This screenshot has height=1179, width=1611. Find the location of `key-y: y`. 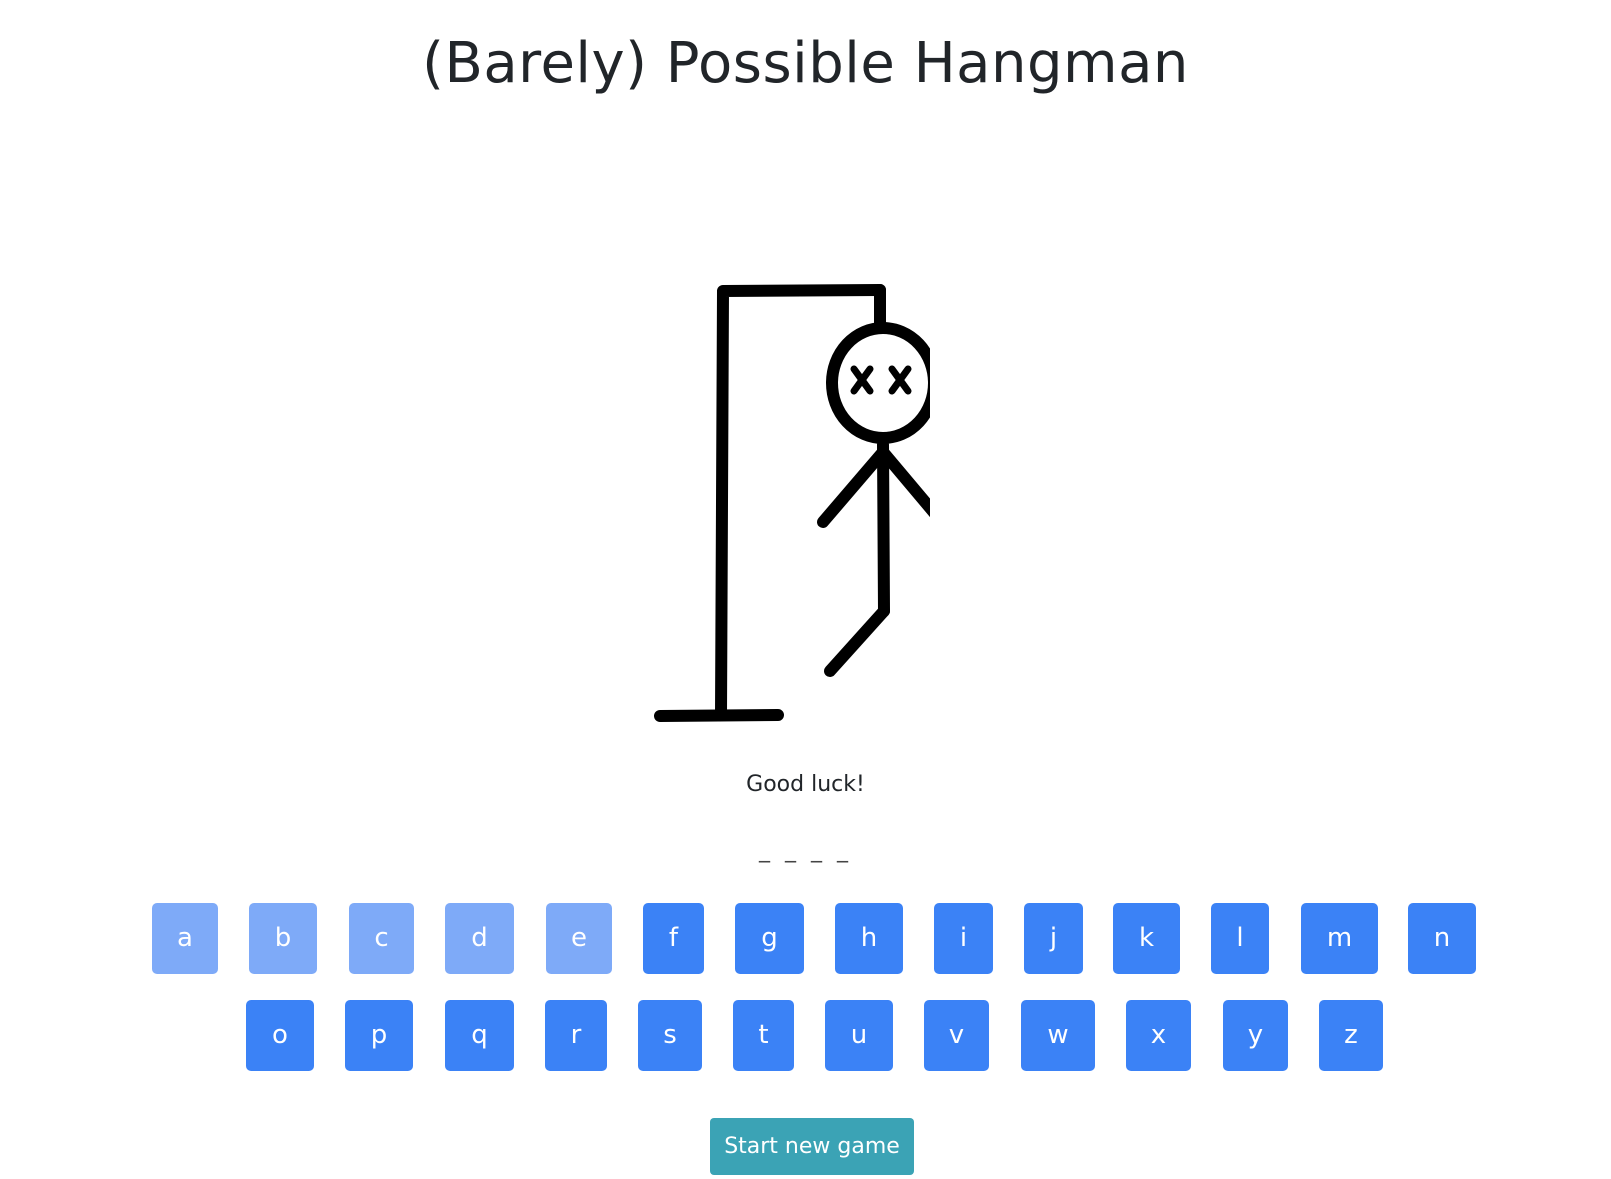

key-y: y is located at coordinates (1255, 1035).